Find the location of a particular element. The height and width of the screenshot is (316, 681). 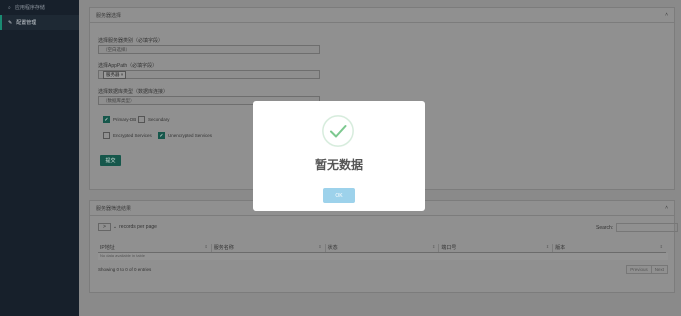

ok-button: OK is located at coordinates (339, 195).